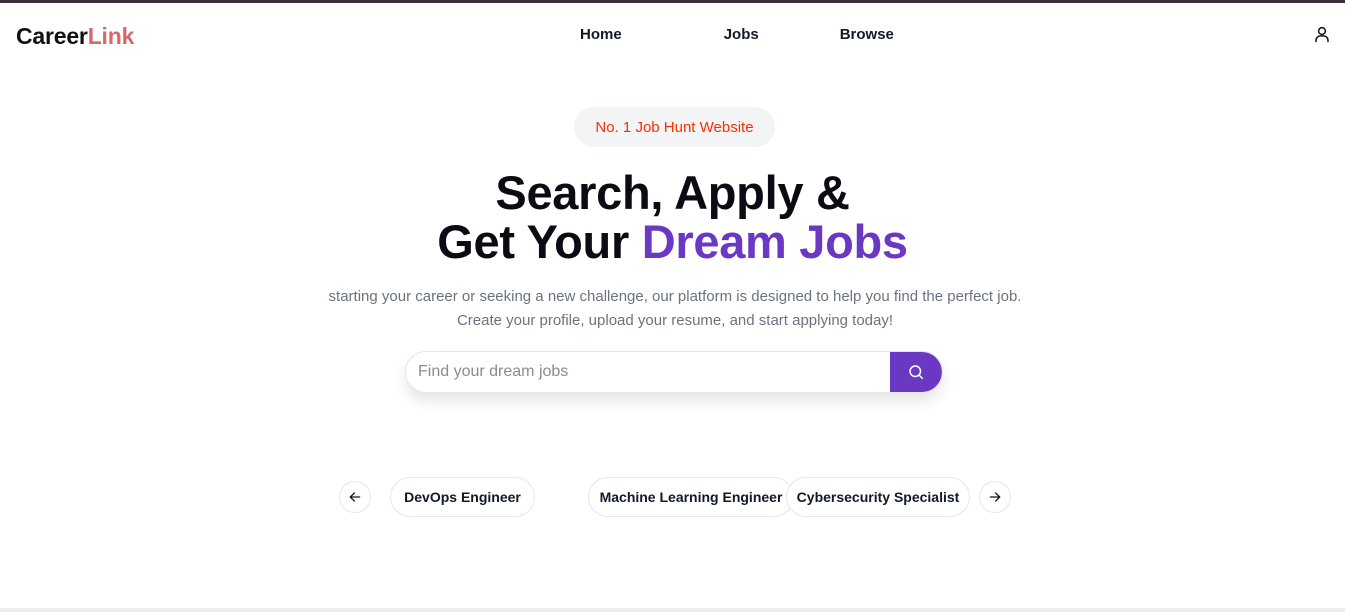 The width and height of the screenshot is (1345, 612). I want to click on user-profile-button, so click(1322, 34).